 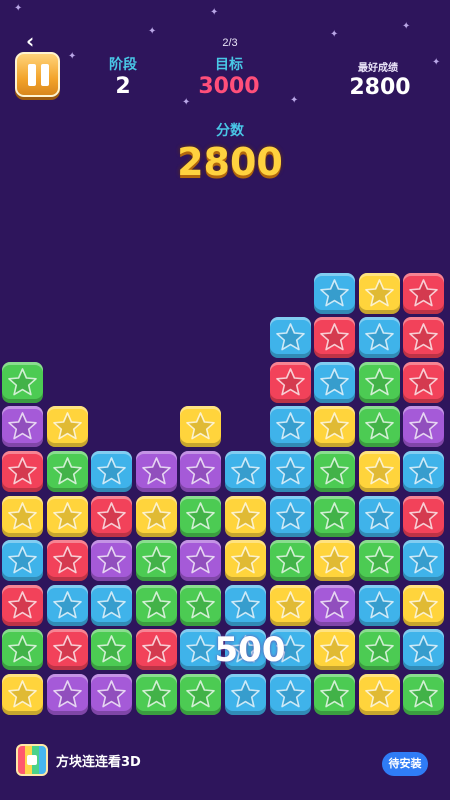 What do you see at coordinates (405, 764) in the screenshot?
I see `install-button: 待安装` at bounding box center [405, 764].